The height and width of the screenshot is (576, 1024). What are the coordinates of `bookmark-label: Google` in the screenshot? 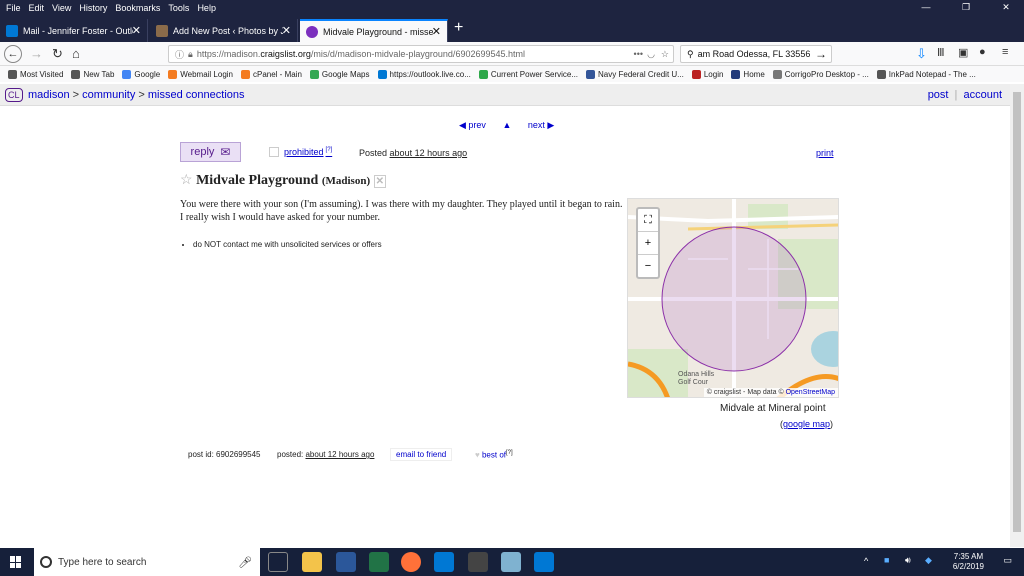 It's located at (147, 74).